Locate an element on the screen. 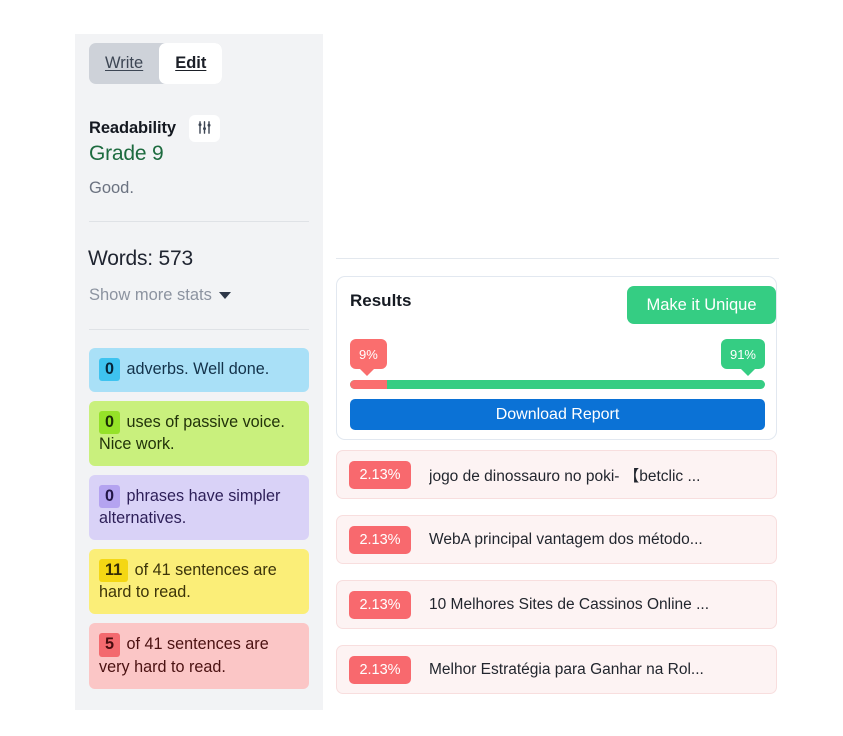 Image resolution: width=843 pixels, height=736 pixels. stat-card: 5 of 41 sentences are very hard to read. is located at coordinates (199, 656).